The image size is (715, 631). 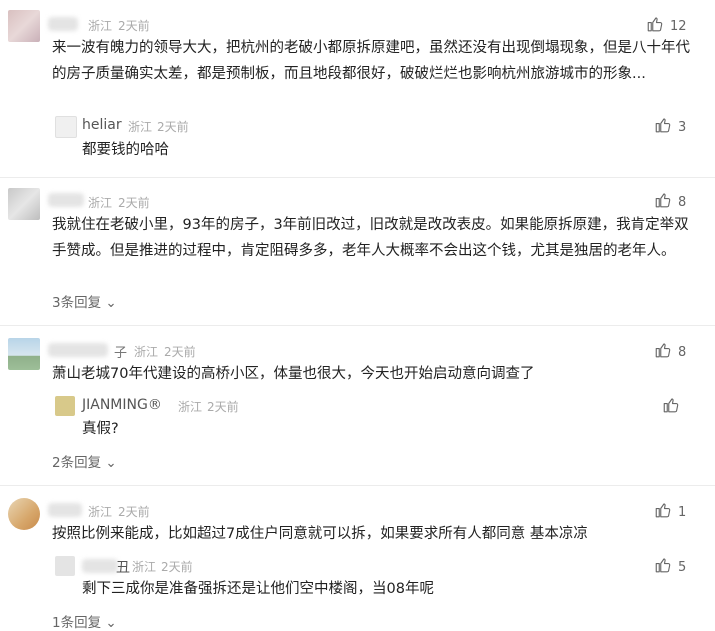 I want to click on like-button: 12, so click(x=666, y=26).